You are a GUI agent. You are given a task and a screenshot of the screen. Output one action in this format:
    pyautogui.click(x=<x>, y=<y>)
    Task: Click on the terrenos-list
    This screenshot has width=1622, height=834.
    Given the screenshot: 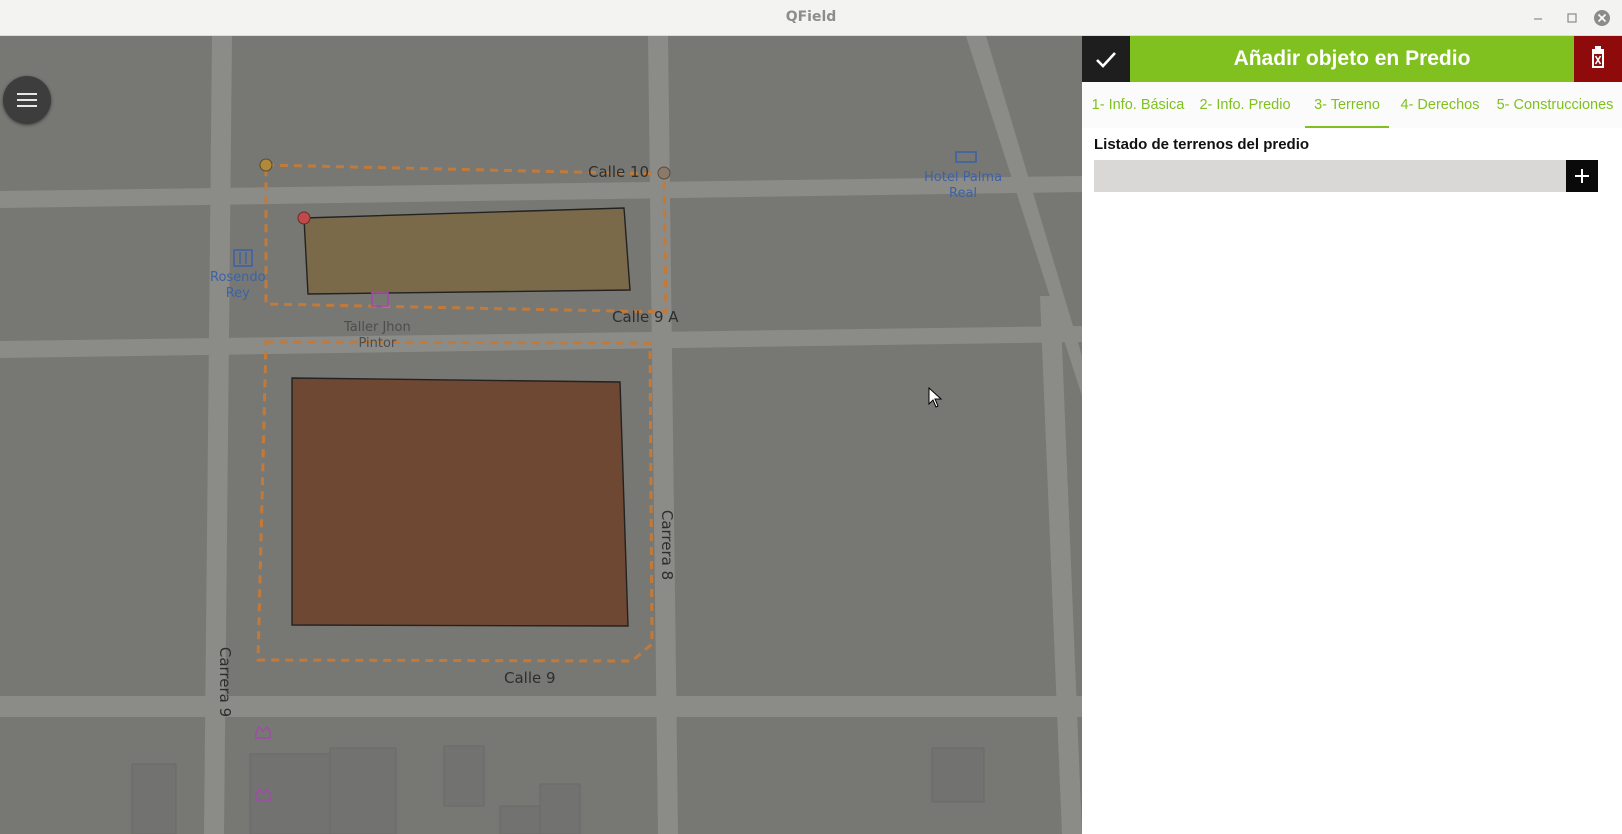 What is the action you would take?
    pyautogui.click(x=1330, y=176)
    